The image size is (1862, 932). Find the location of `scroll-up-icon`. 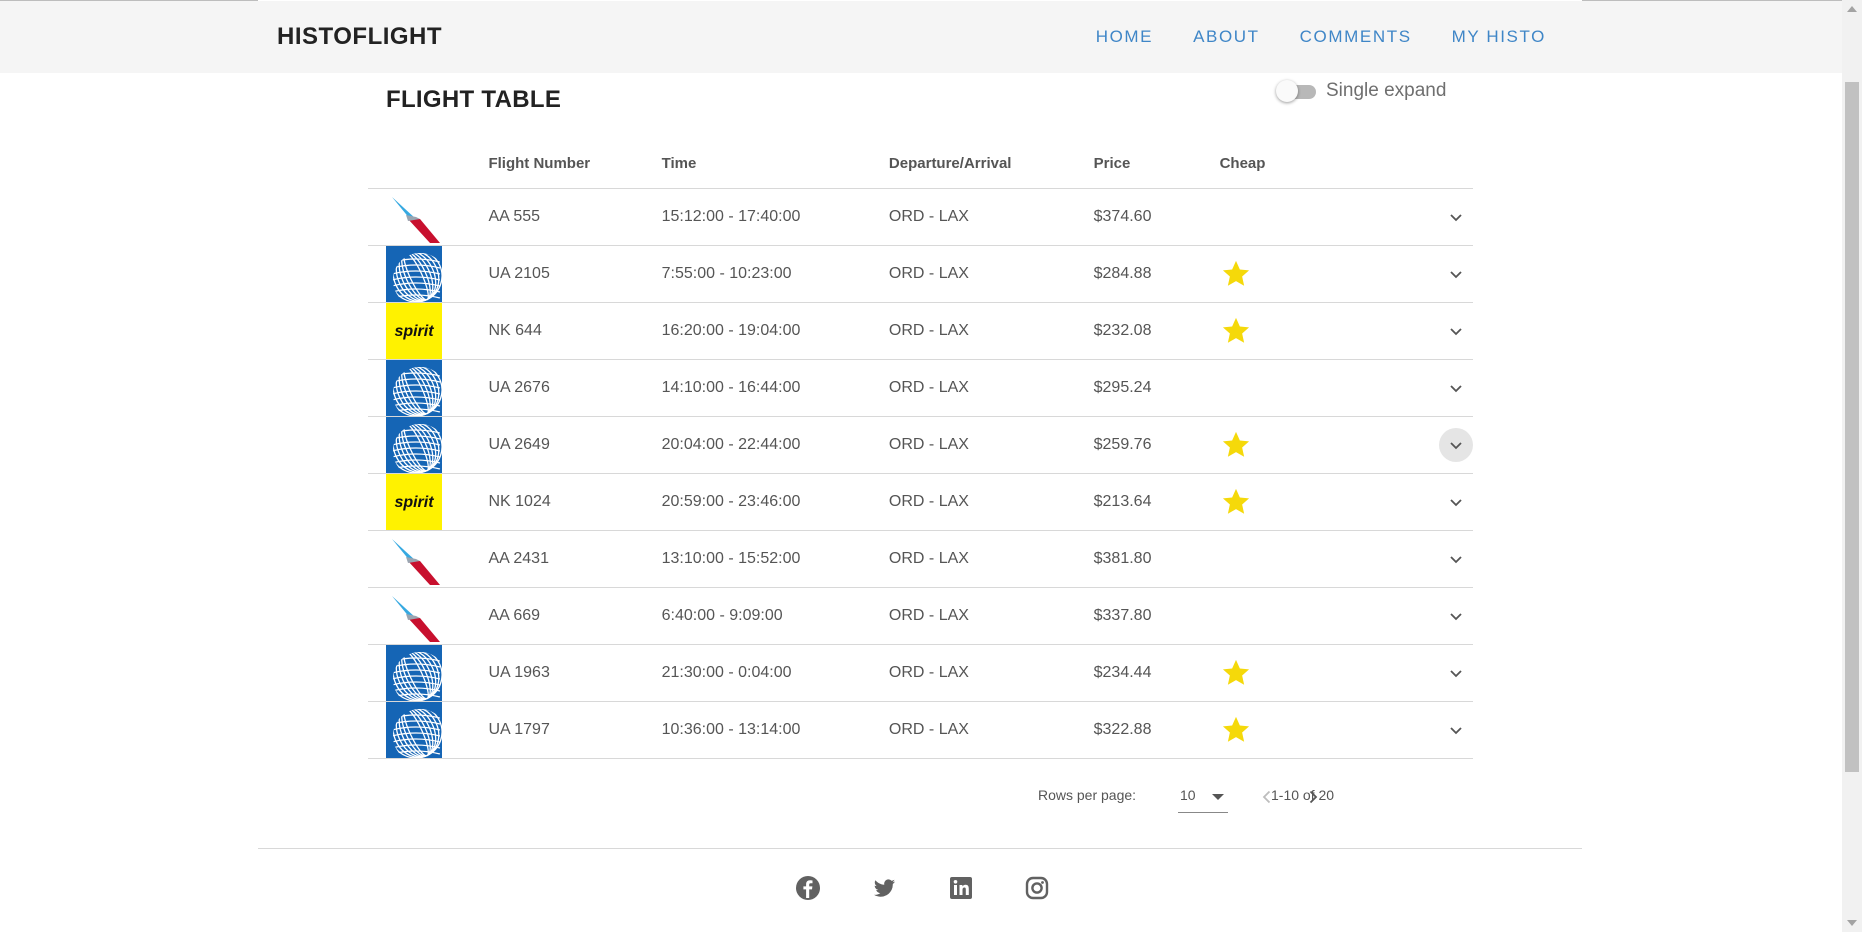

scroll-up-icon is located at coordinates (1852, 9).